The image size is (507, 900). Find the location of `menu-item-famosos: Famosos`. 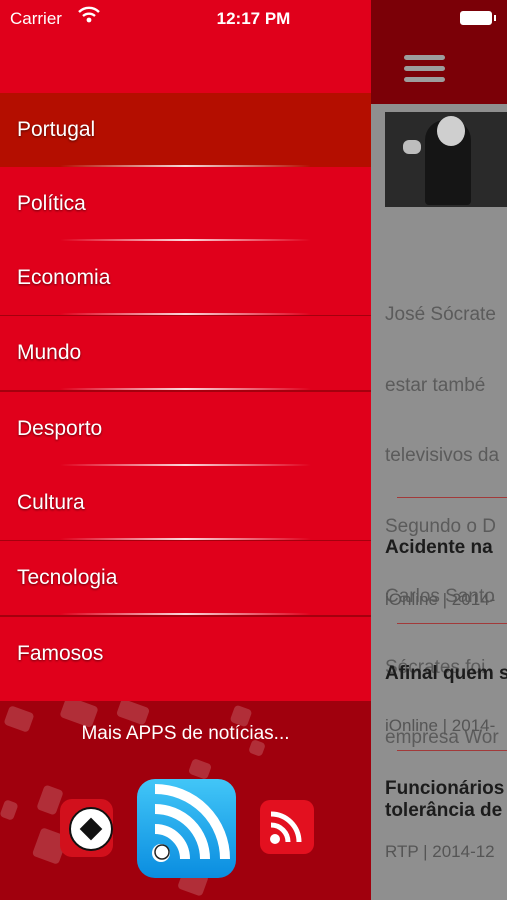

menu-item-famosos: Famosos is located at coordinates (185, 659).